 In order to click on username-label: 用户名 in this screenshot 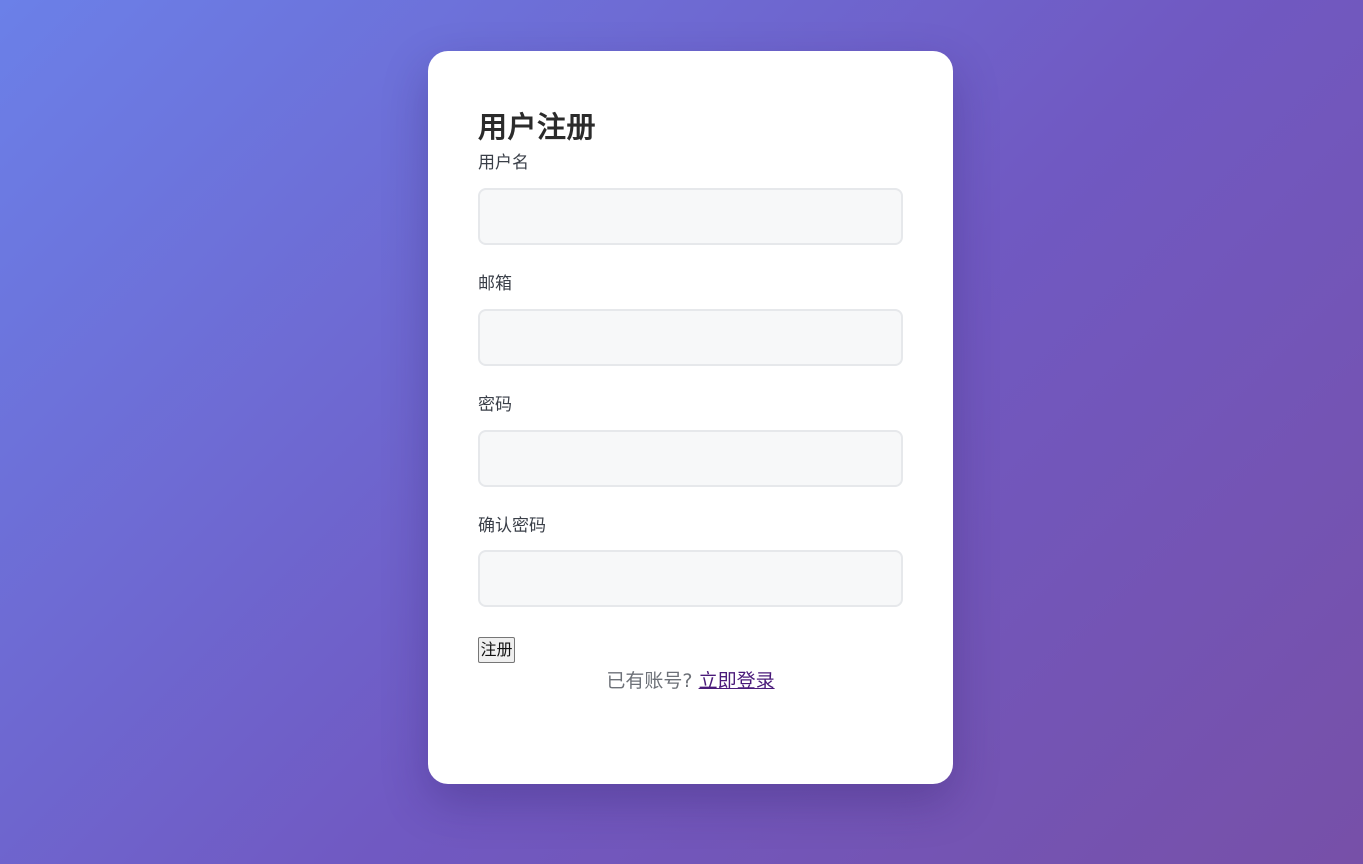, I will do `click(503, 163)`.